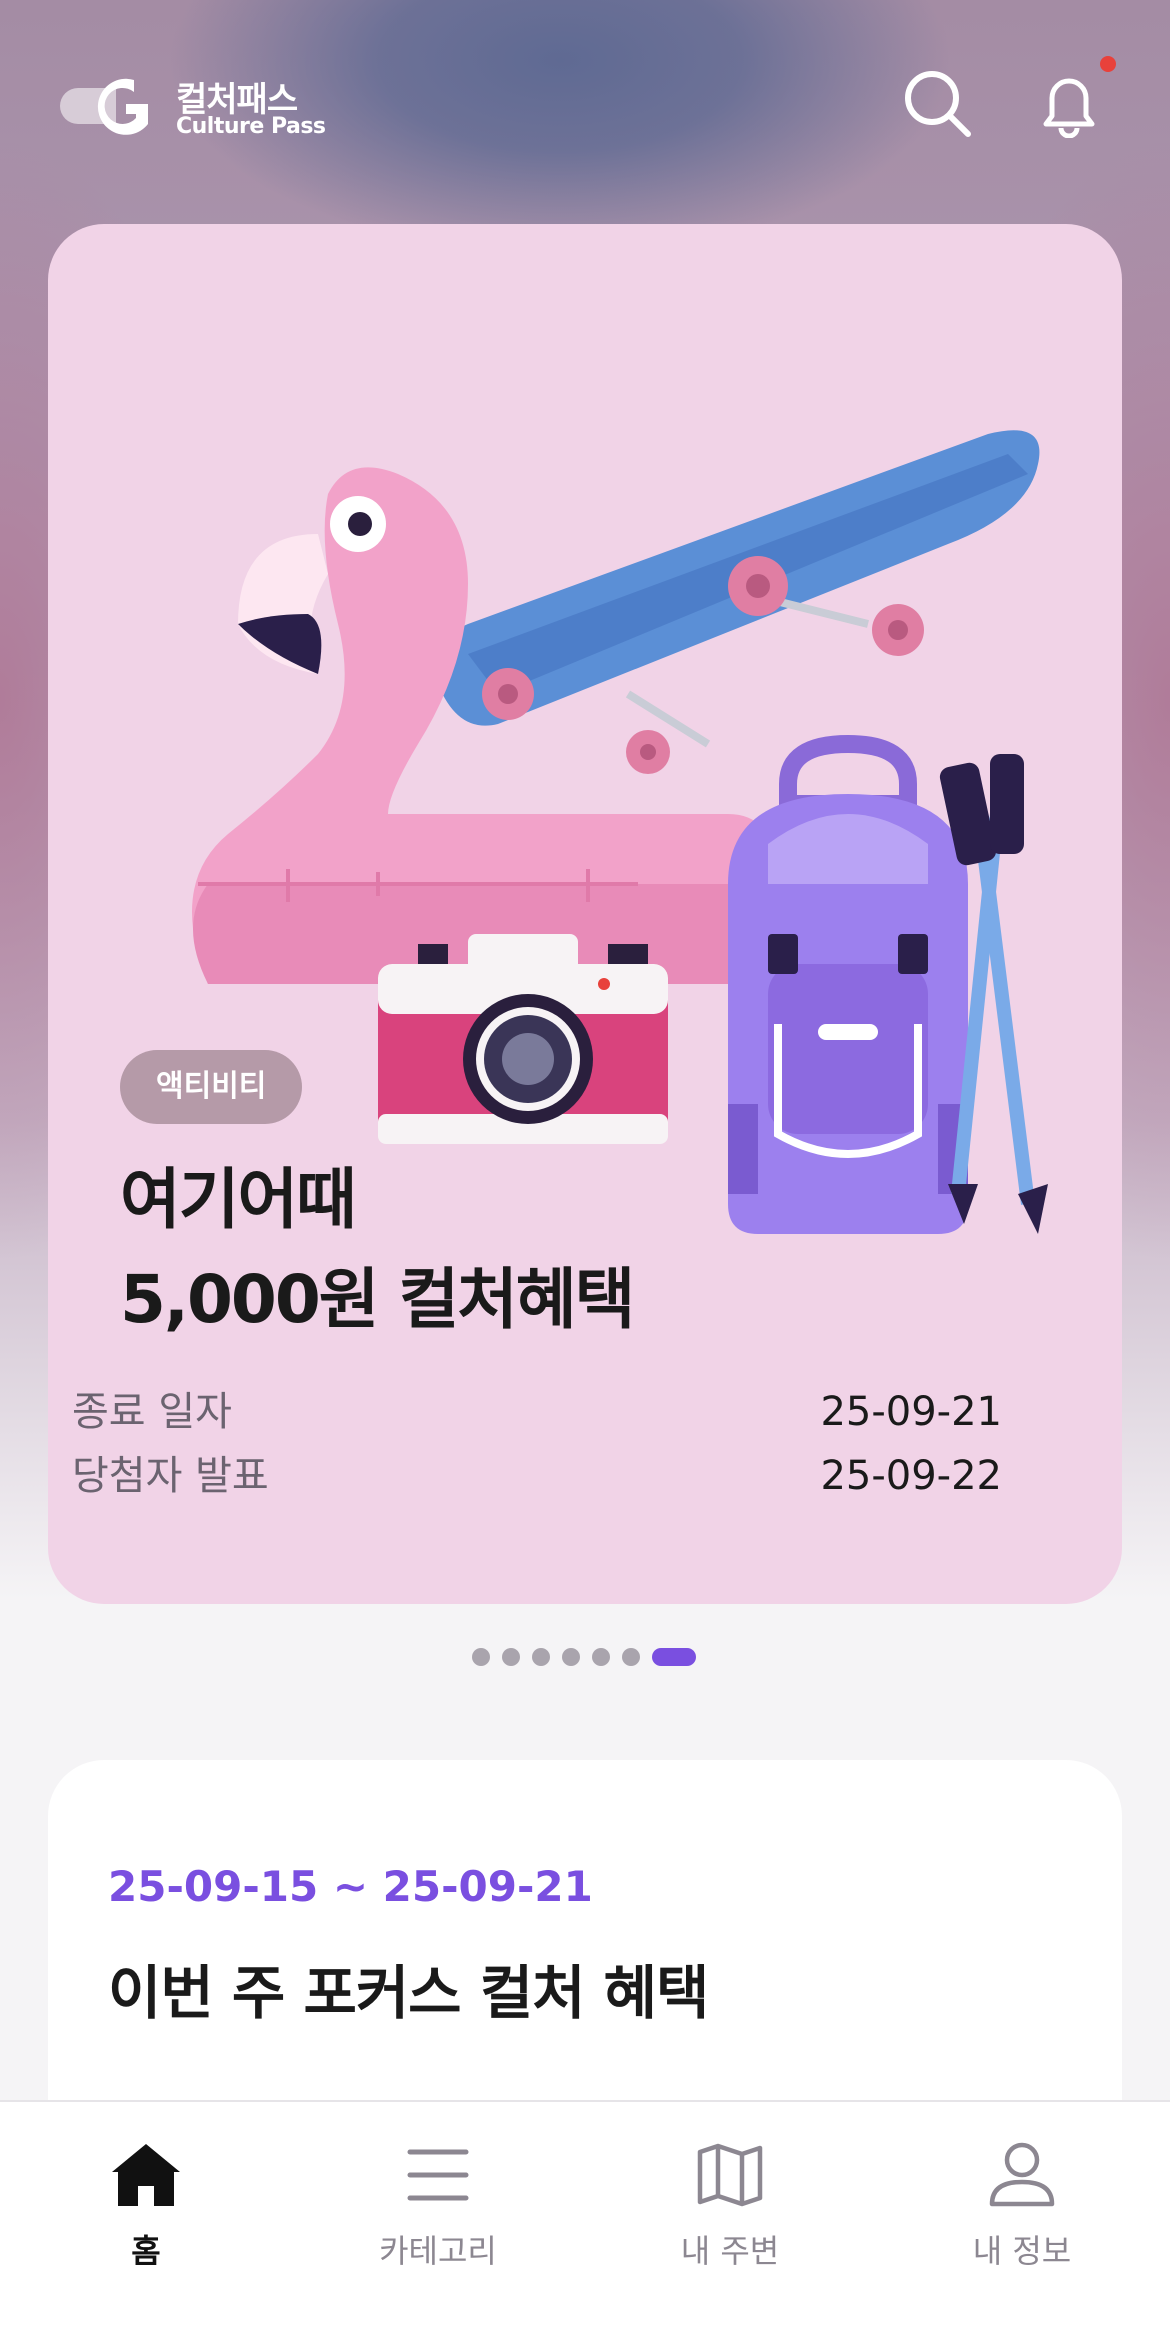 The image size is (1170, 2340). Describe the element at coordinates (438, 2175) in the screenshot. I see `menu-icon` at that location.